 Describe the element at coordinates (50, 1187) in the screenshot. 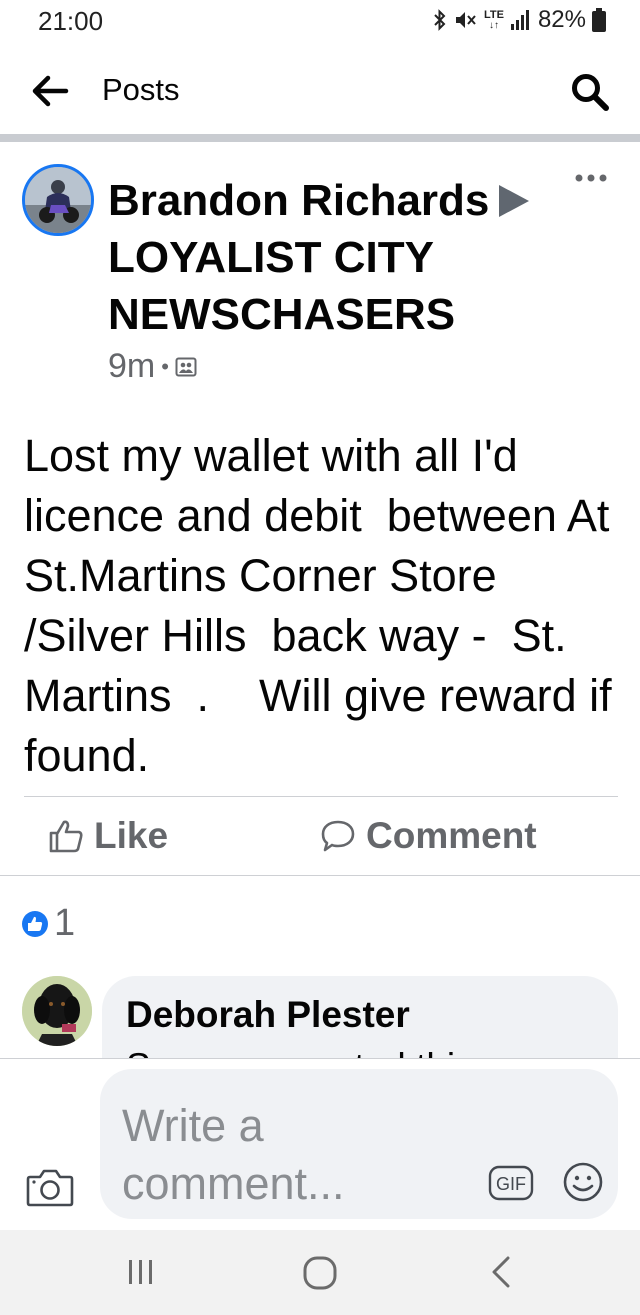

I see `camera-icon` at that location.